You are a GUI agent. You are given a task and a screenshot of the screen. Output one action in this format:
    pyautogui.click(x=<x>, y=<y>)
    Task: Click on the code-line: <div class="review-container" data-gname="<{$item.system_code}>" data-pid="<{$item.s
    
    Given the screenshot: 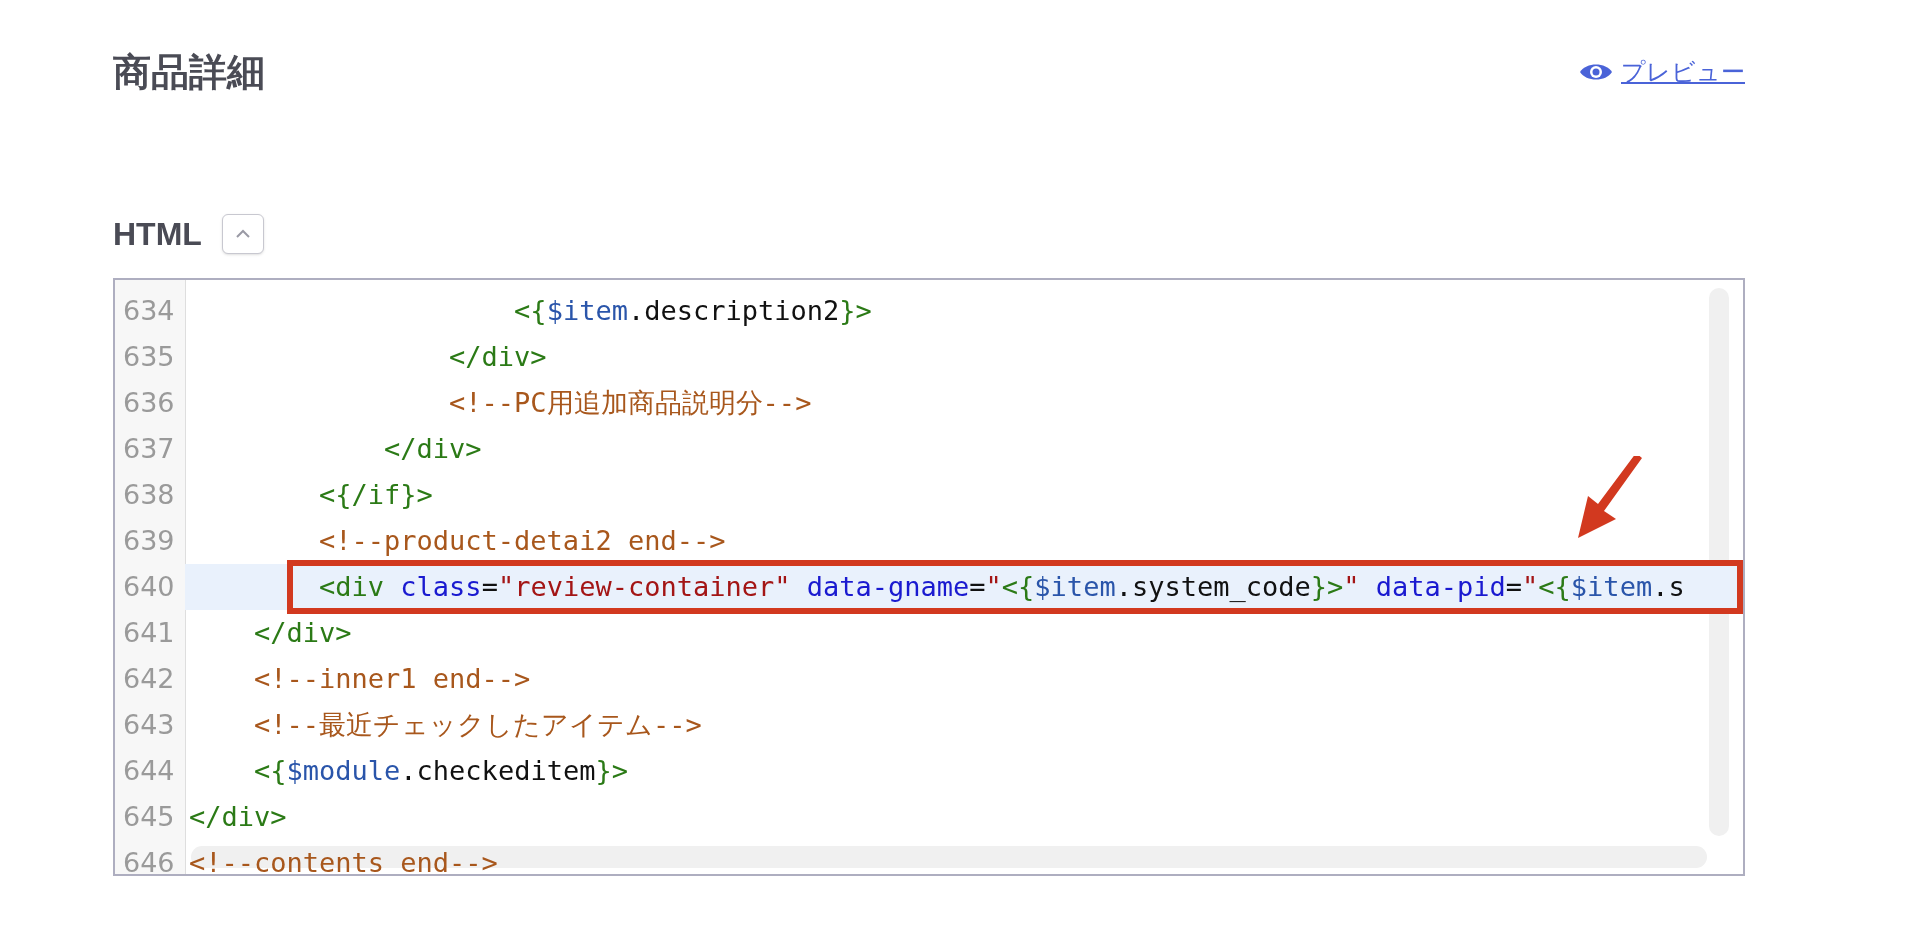 What is the action you would take?
    pyautogui.click(x=1001, y=586)
    